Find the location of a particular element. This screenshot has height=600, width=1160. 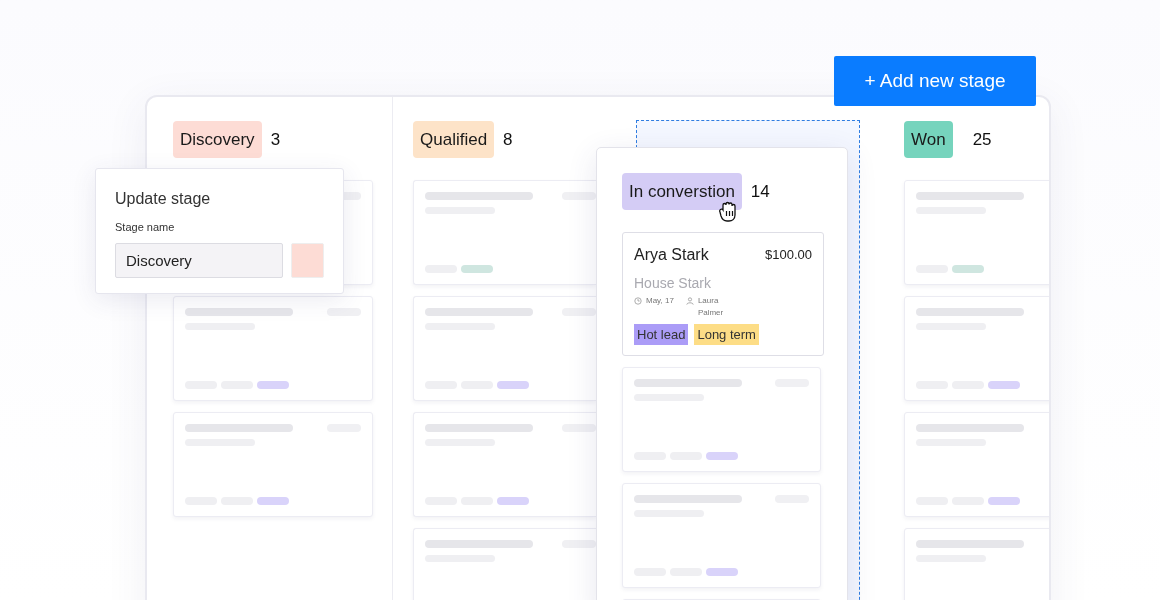

deal-name: Arya Stark is located at coordinates (671, 255).